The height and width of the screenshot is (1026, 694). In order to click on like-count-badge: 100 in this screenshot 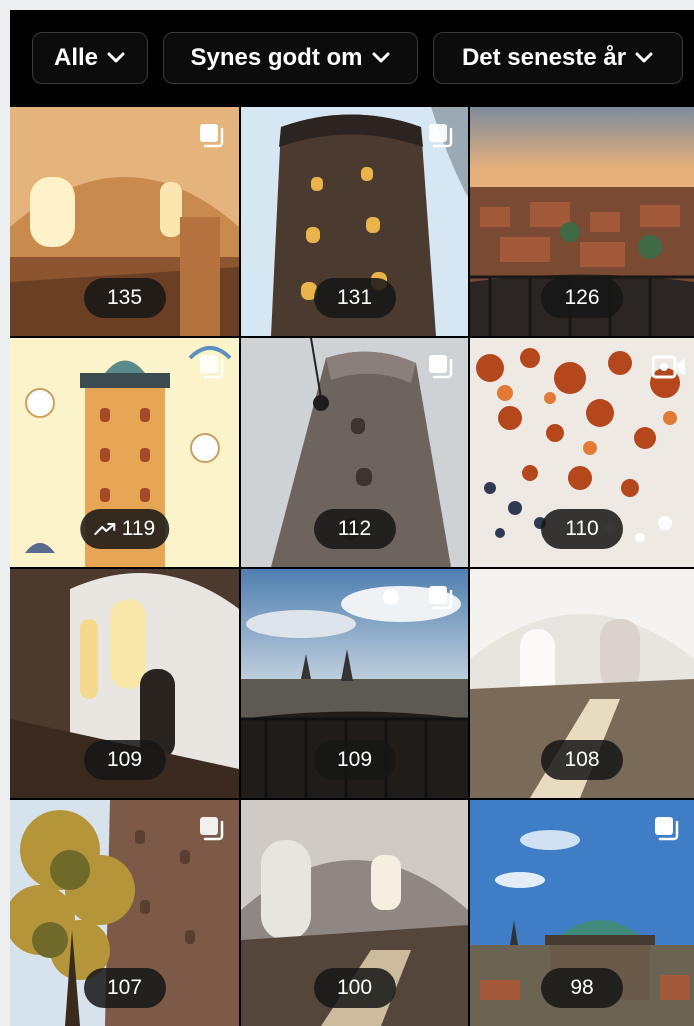, I will do `click(354, 988)`.